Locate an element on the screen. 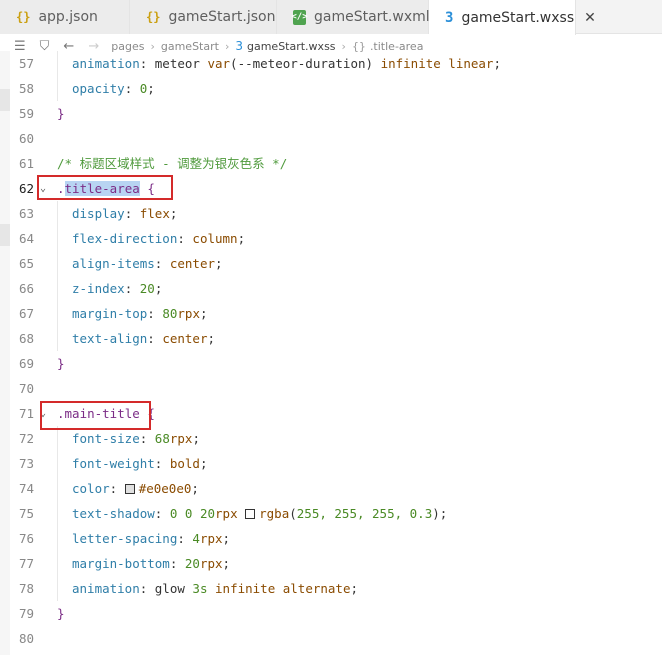  code-token: var is located at coordinates (219, 63).